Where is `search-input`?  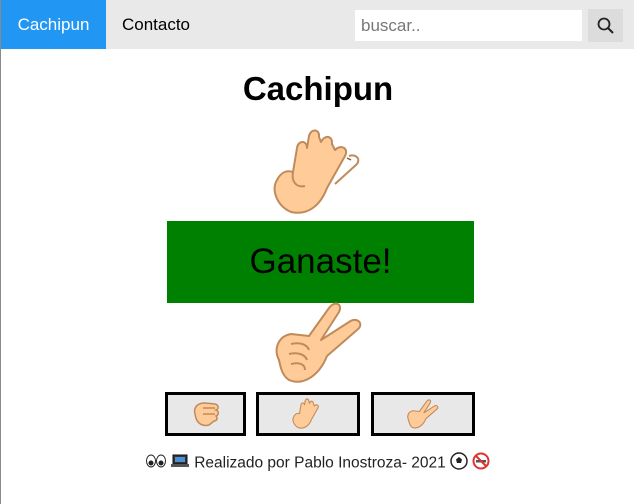
search-input is located at coordinates (468, 25).